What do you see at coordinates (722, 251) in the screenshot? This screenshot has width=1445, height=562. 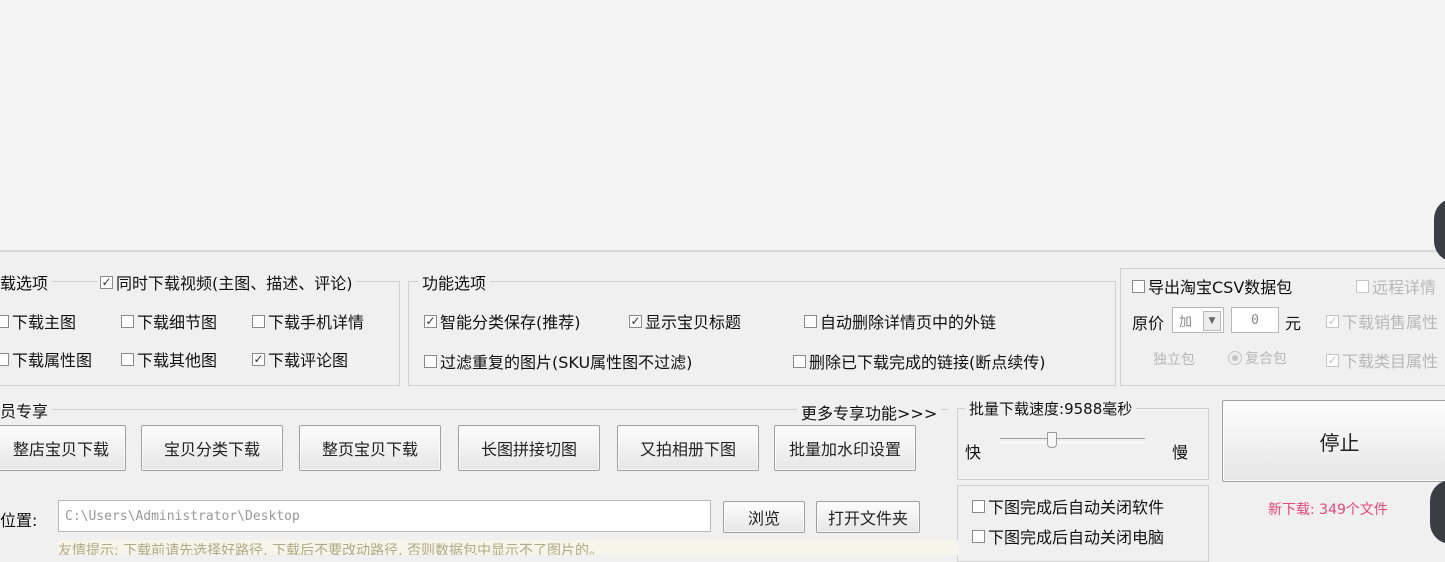 I see `divider` at bounding box center [722, 251].